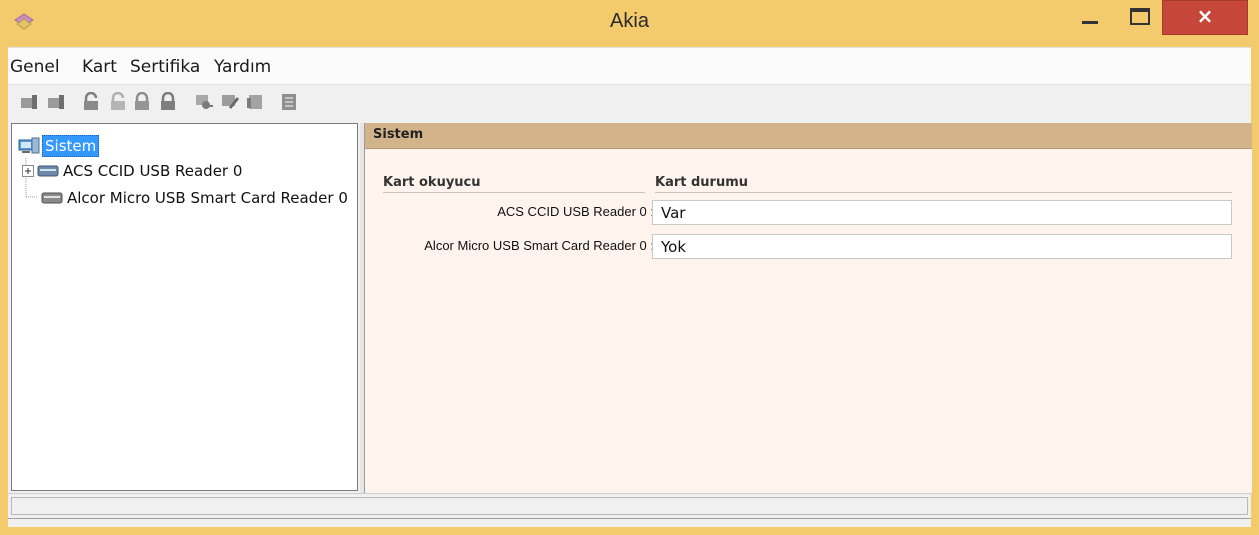 Image resolution: width=1259 pixels, height=535 pixels. Describe the element at coordinates (539, 245) in the screenshot. I see `row-label-alcor: Alcor Micro USB Smart Card Reader 0 :` at that location.